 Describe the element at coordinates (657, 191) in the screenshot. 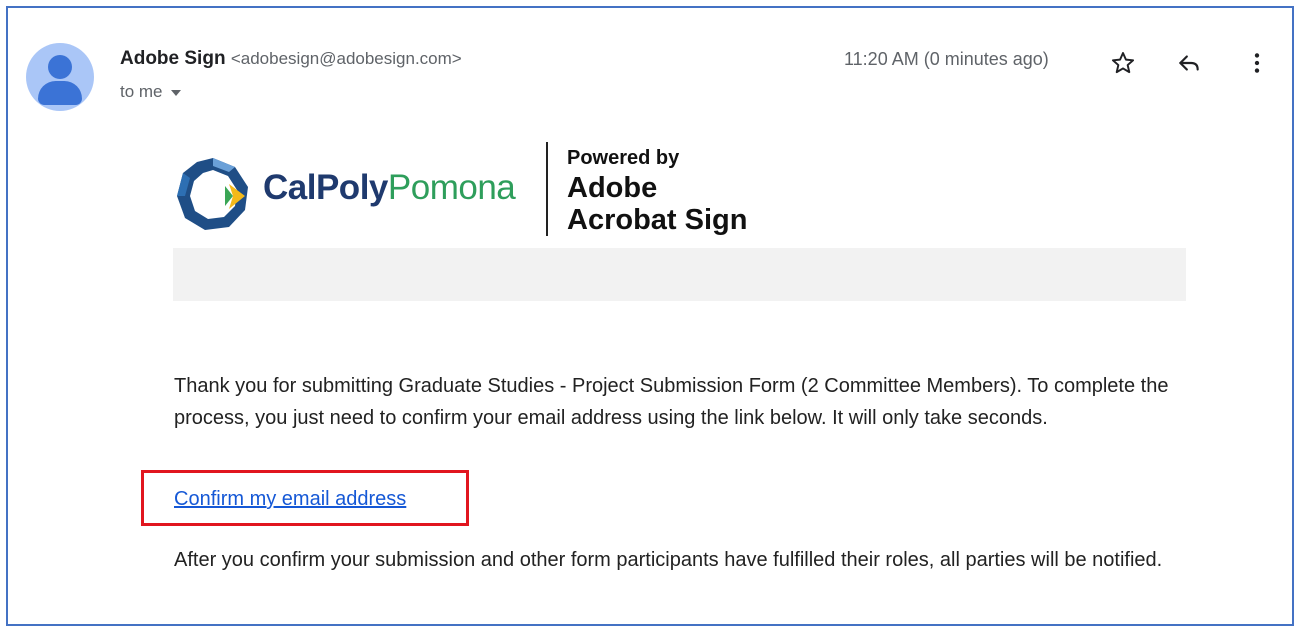

I see `powered-by-adobe-acrobat-sign: Powered by Adobe Acrobat Sign` at that location.